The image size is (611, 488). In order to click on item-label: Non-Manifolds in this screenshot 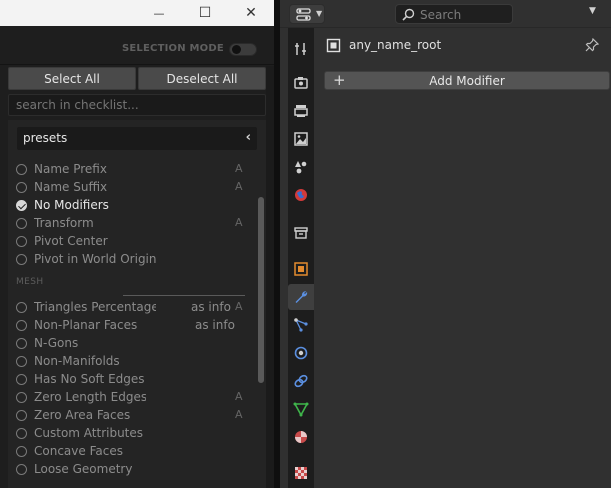, I will do `click(77, 361)`.